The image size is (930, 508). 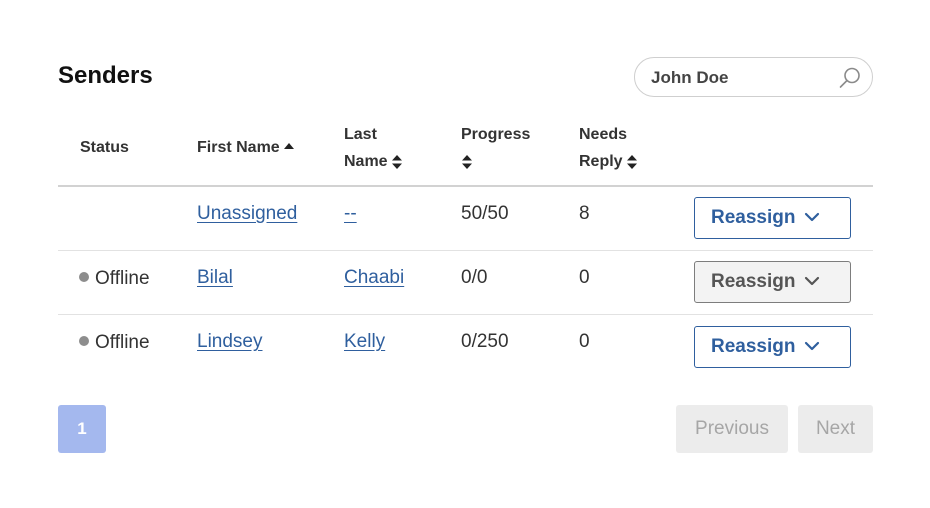 I want to click on first-name-link: Unassigned, so click(x=247, y=214).